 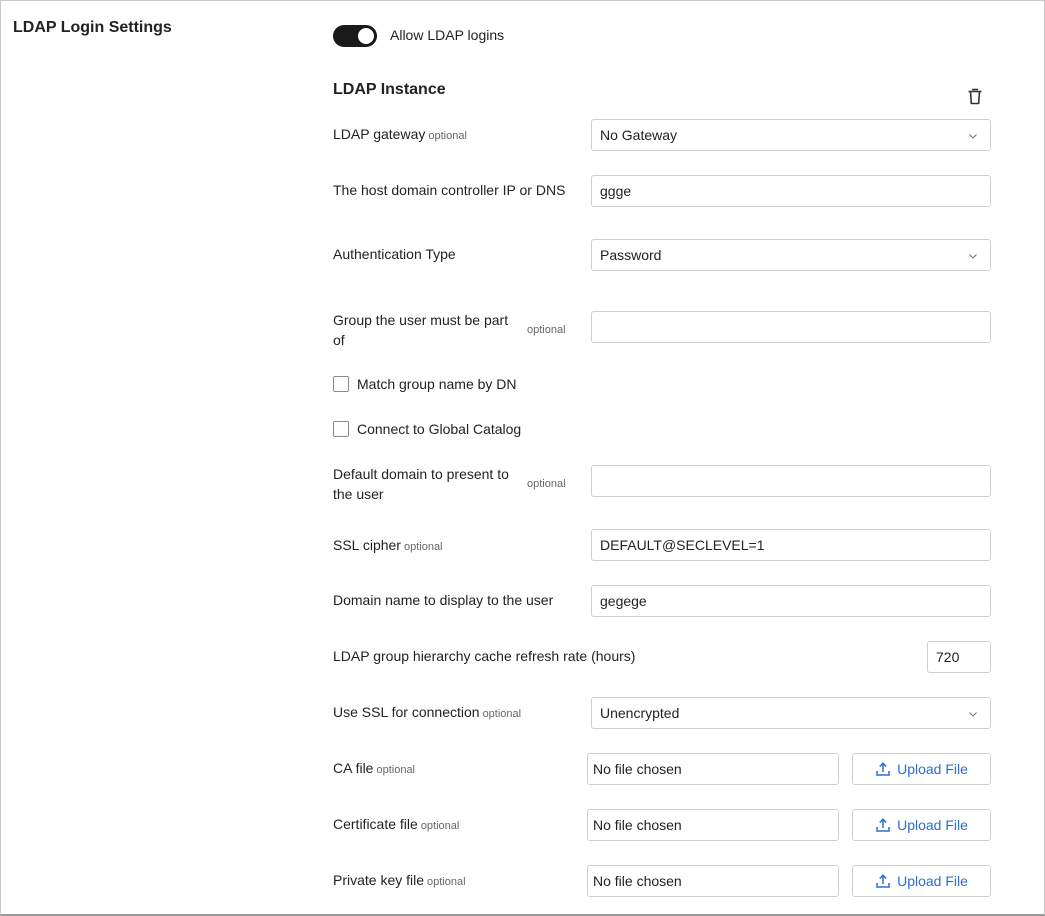 I want to click on match-group-checkbox, so click(x=341, y=384).